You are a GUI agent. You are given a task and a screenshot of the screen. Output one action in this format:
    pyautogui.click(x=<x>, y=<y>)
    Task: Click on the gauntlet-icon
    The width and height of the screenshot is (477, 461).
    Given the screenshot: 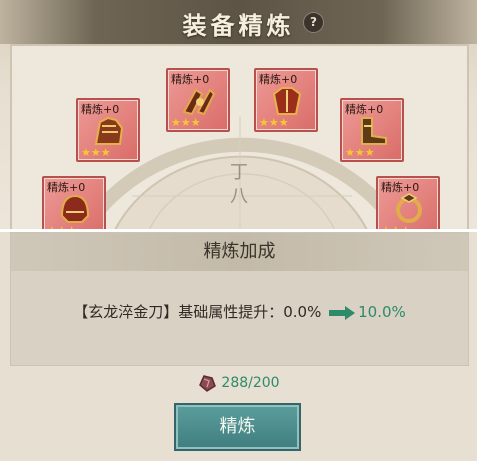 What is the action you would take?
    pyautogui.click(x=109, y=130)
    